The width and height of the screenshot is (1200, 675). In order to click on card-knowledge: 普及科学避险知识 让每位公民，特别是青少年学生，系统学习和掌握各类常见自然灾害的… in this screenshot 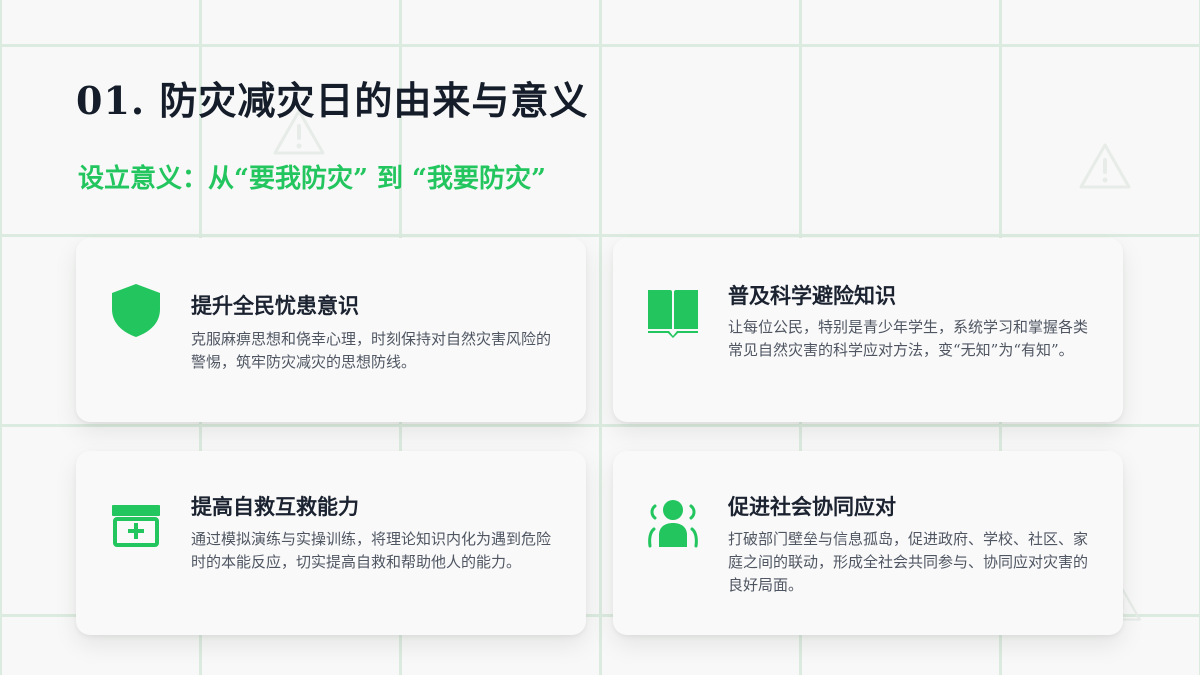, I will do `click(868, 330)`.